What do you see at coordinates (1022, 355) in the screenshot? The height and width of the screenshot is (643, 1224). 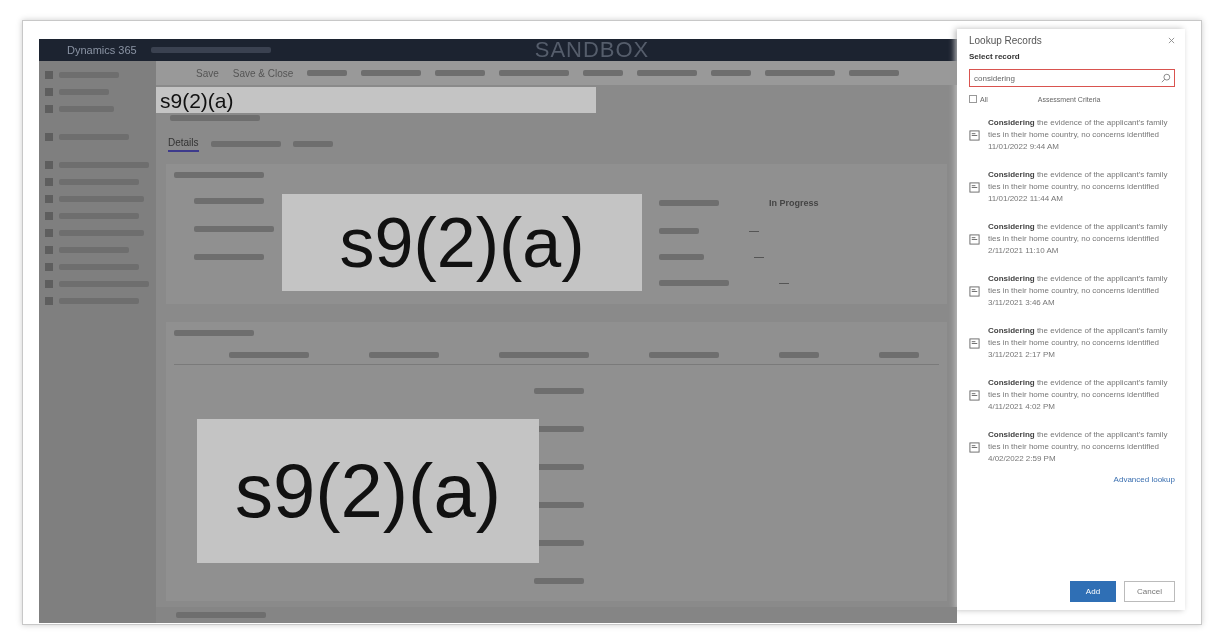 I see `record-date: 3/11/2021 2:17 PM` at bounding box center [1022, 355].